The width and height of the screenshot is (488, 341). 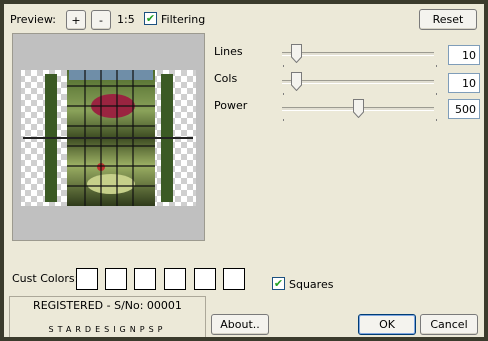 What do you see at coordinates (360, 93) in the screenshot?
I see `slider-ticks` at bounding box center [360, 93].